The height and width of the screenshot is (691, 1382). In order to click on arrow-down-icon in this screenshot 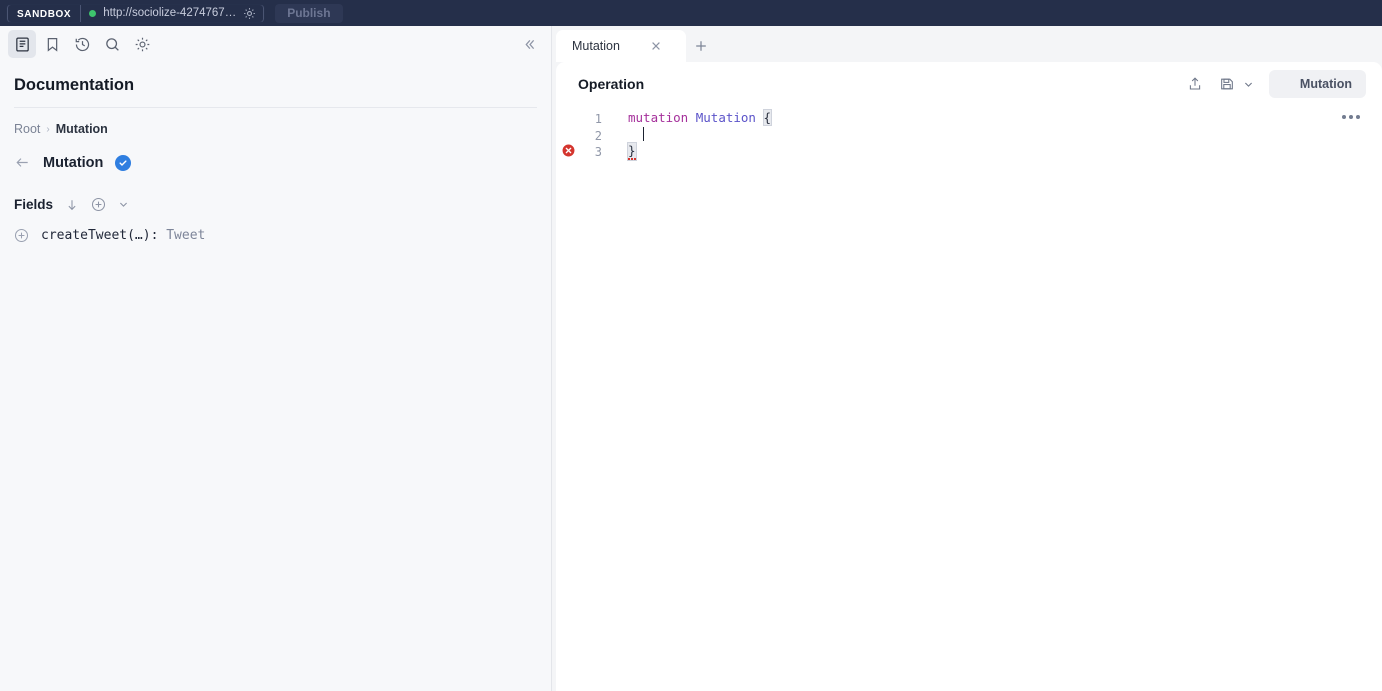, I will do `click(72, 205)`.